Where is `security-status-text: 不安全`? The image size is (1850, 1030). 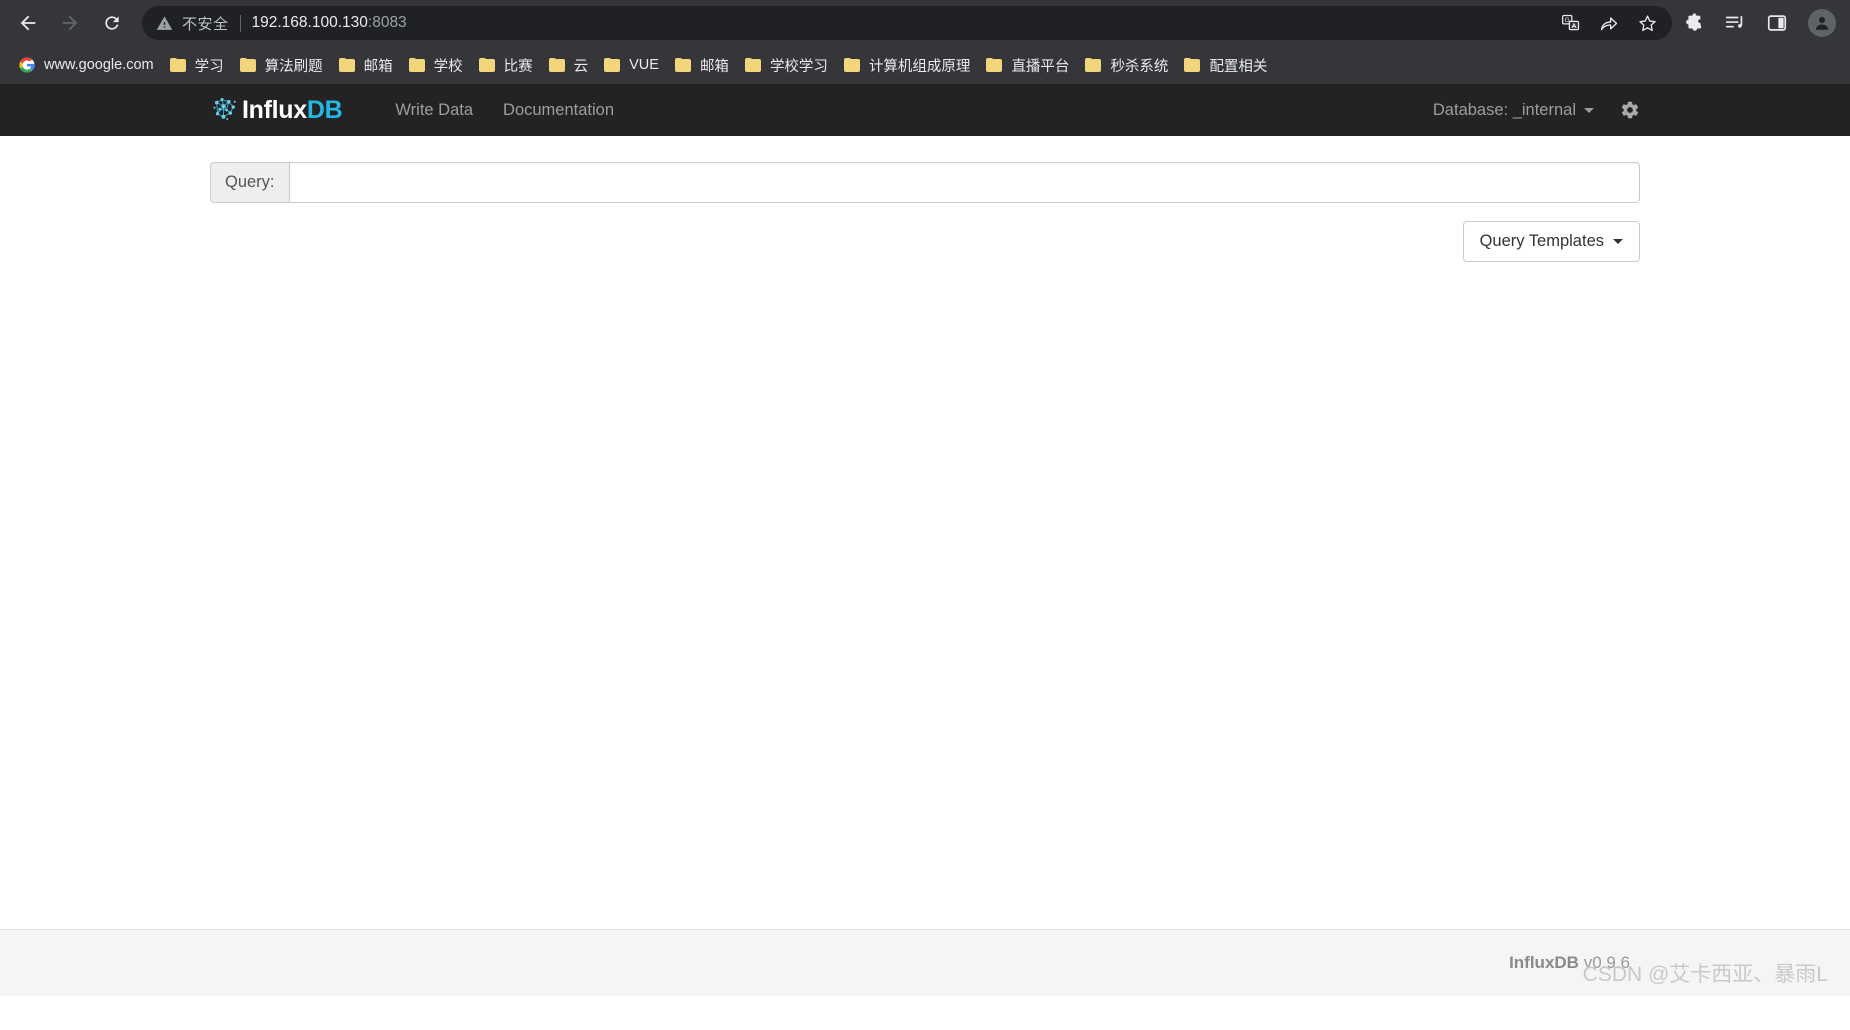 security-status-text: 不安全 is located at coordinates (205, 24).